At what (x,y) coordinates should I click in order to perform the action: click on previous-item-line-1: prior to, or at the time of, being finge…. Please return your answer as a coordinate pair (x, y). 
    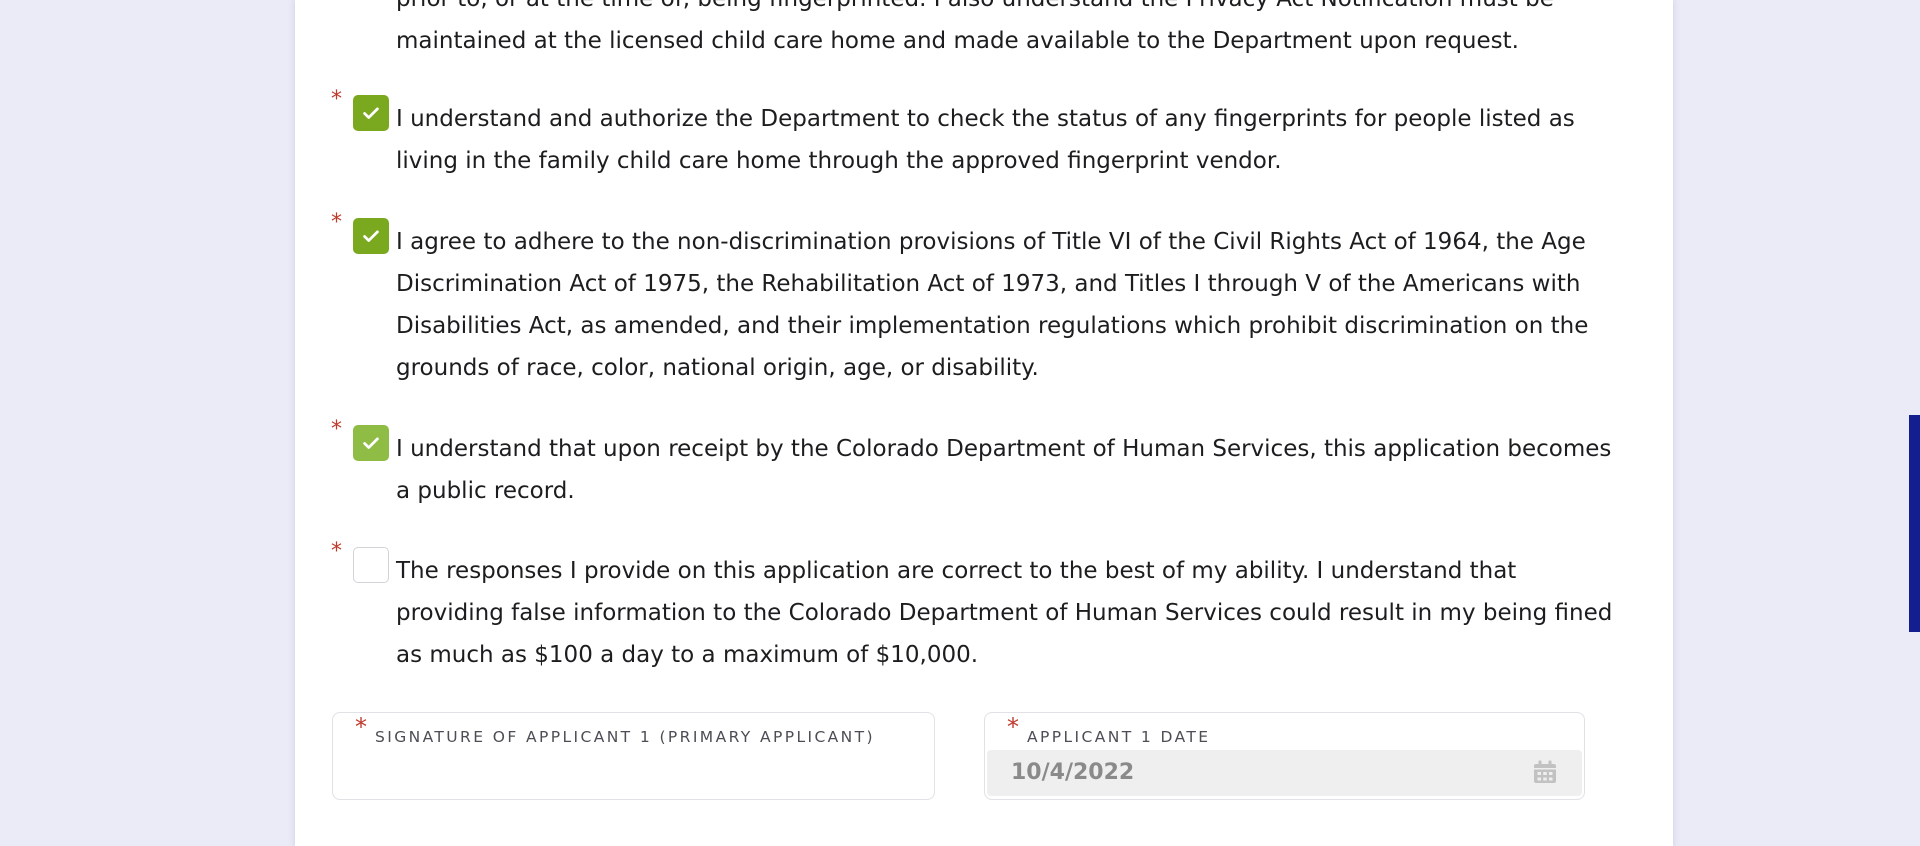
    Looking at the image, I should click on (1006, 10).